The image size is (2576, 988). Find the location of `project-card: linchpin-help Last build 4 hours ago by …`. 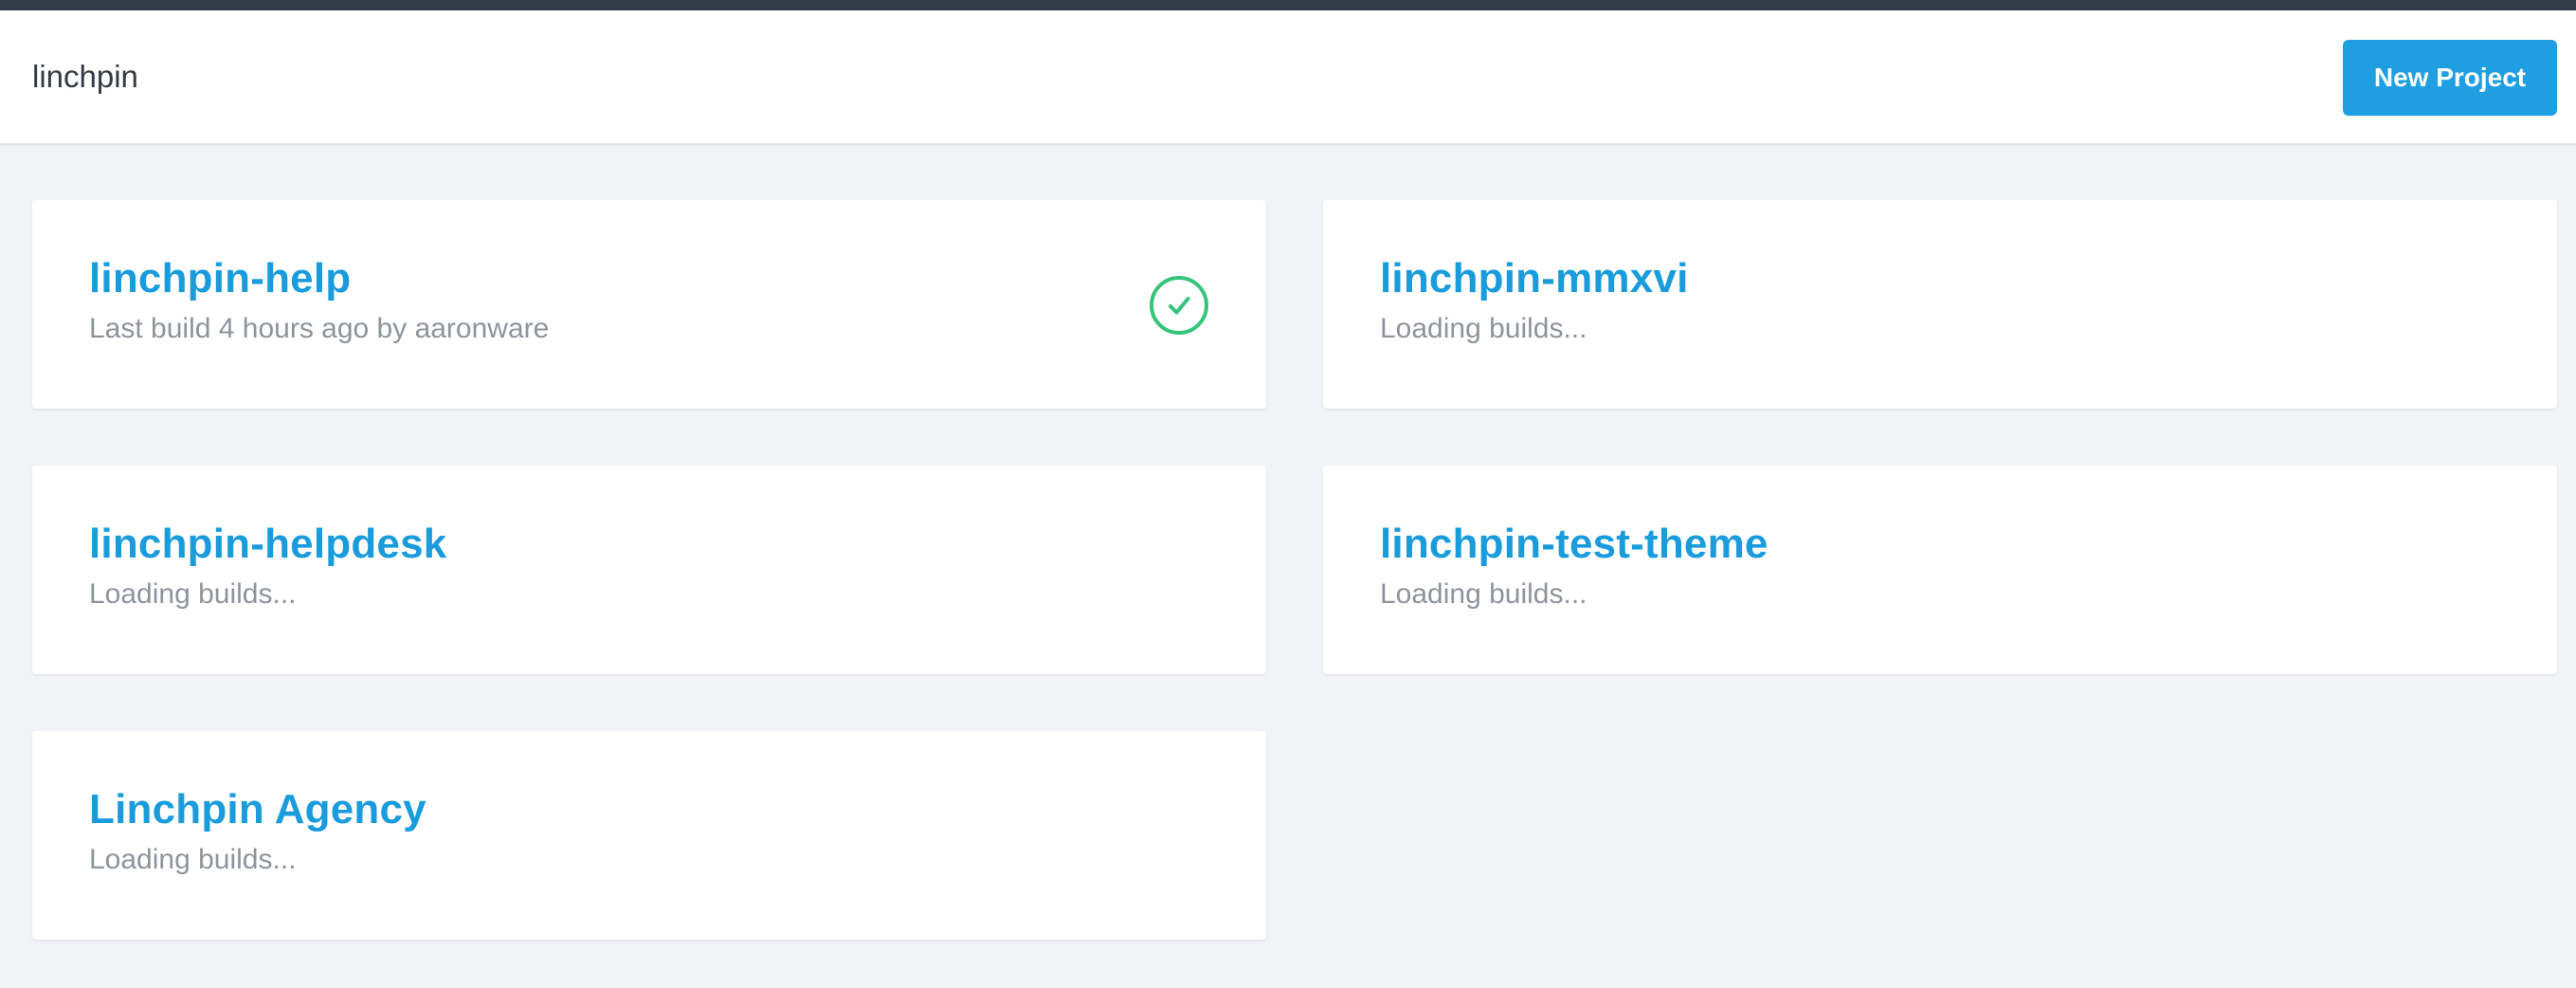

project-card: linchpin-help Last build 4 hours ago by … is located at coordinates (649, 304).